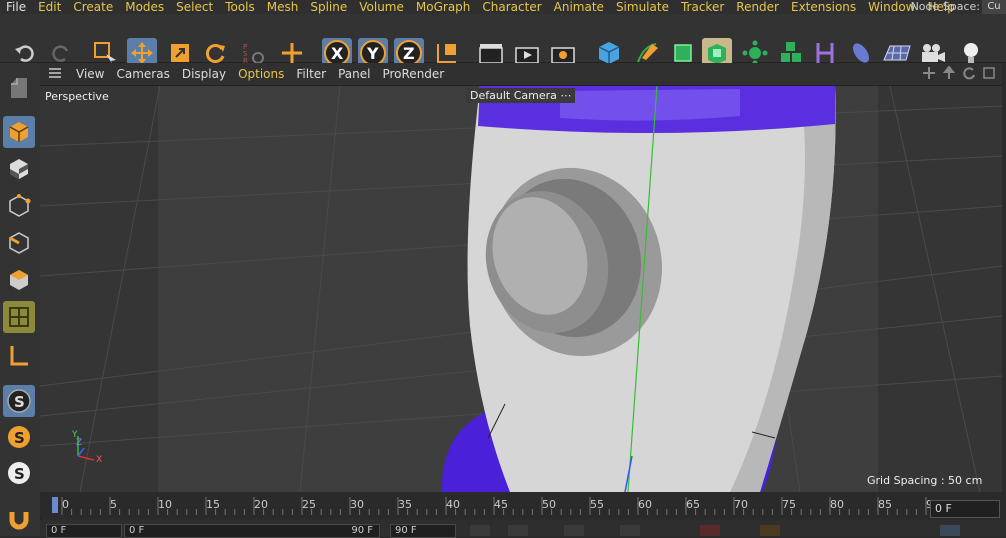 Image resolution: width=1006 pixels, height=538 pixels. I want to click on viewport-menu-display: Display, so click(204, 74).